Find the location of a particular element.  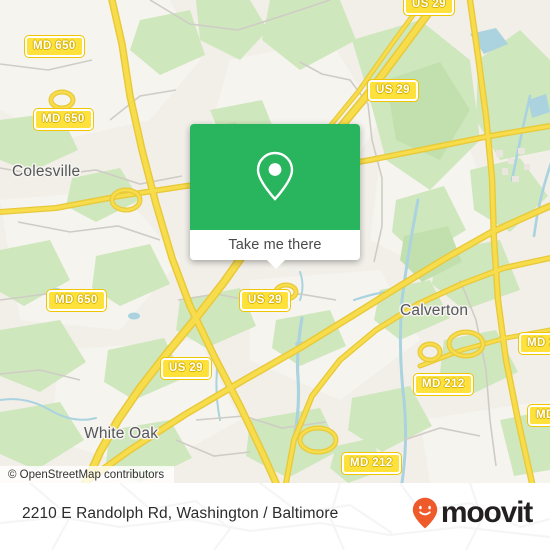

location-pin-icon is located at coordinates (275, 176).